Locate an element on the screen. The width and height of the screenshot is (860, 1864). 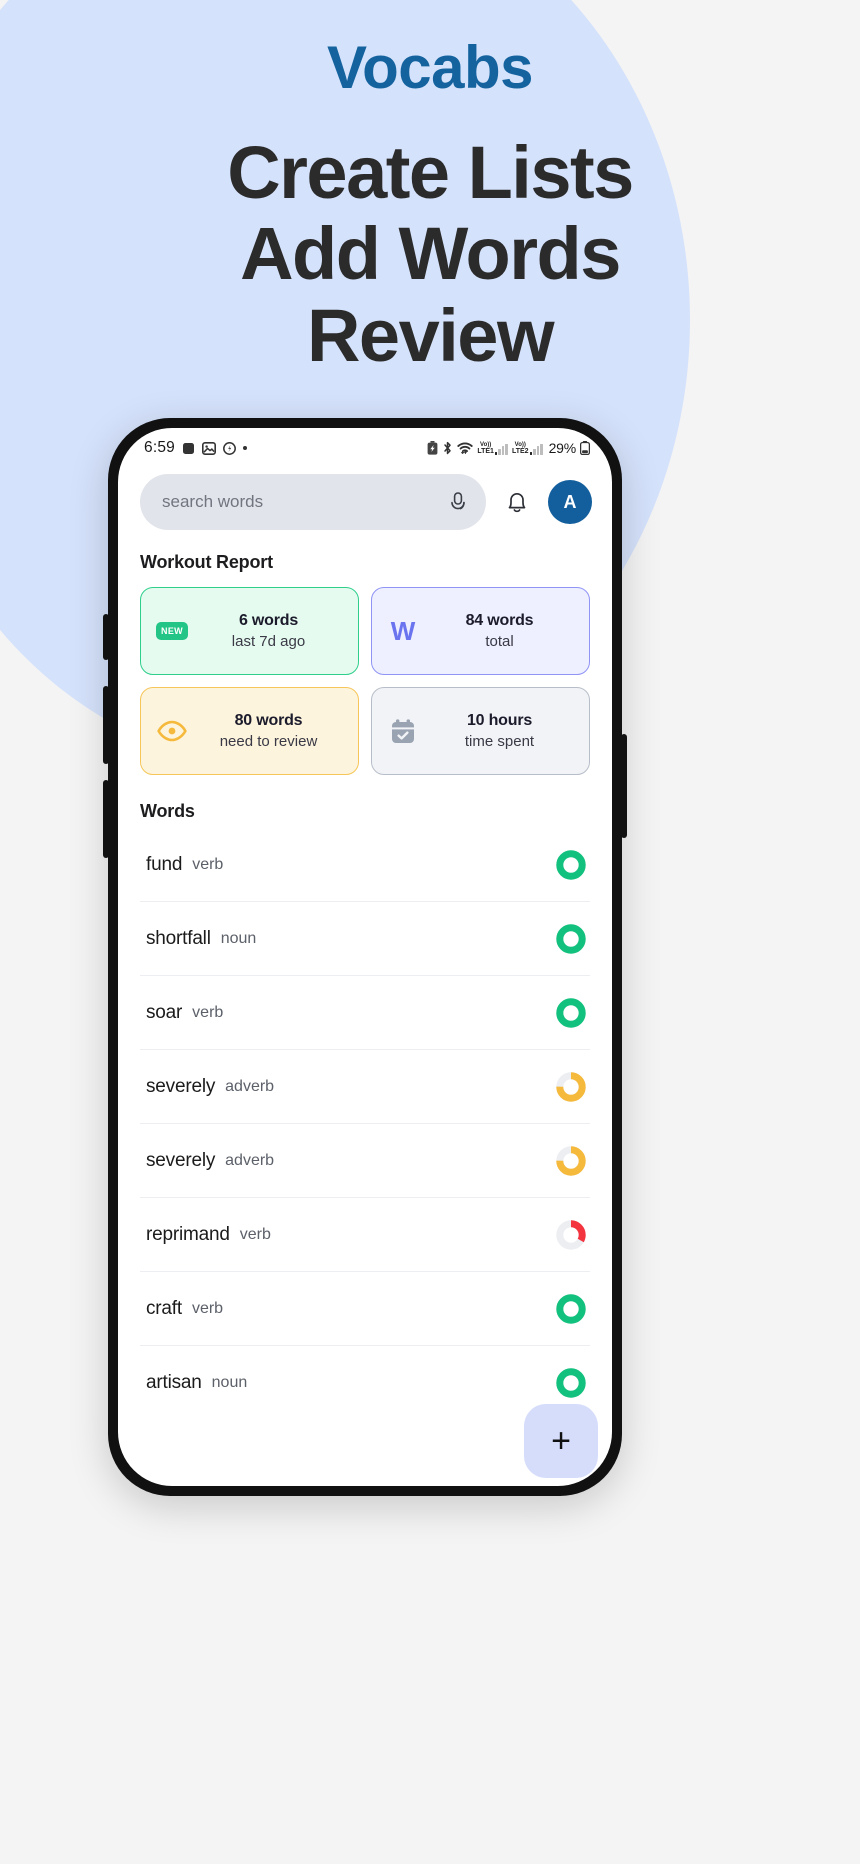
app-header: search words A is located at coordinates (365, 499).